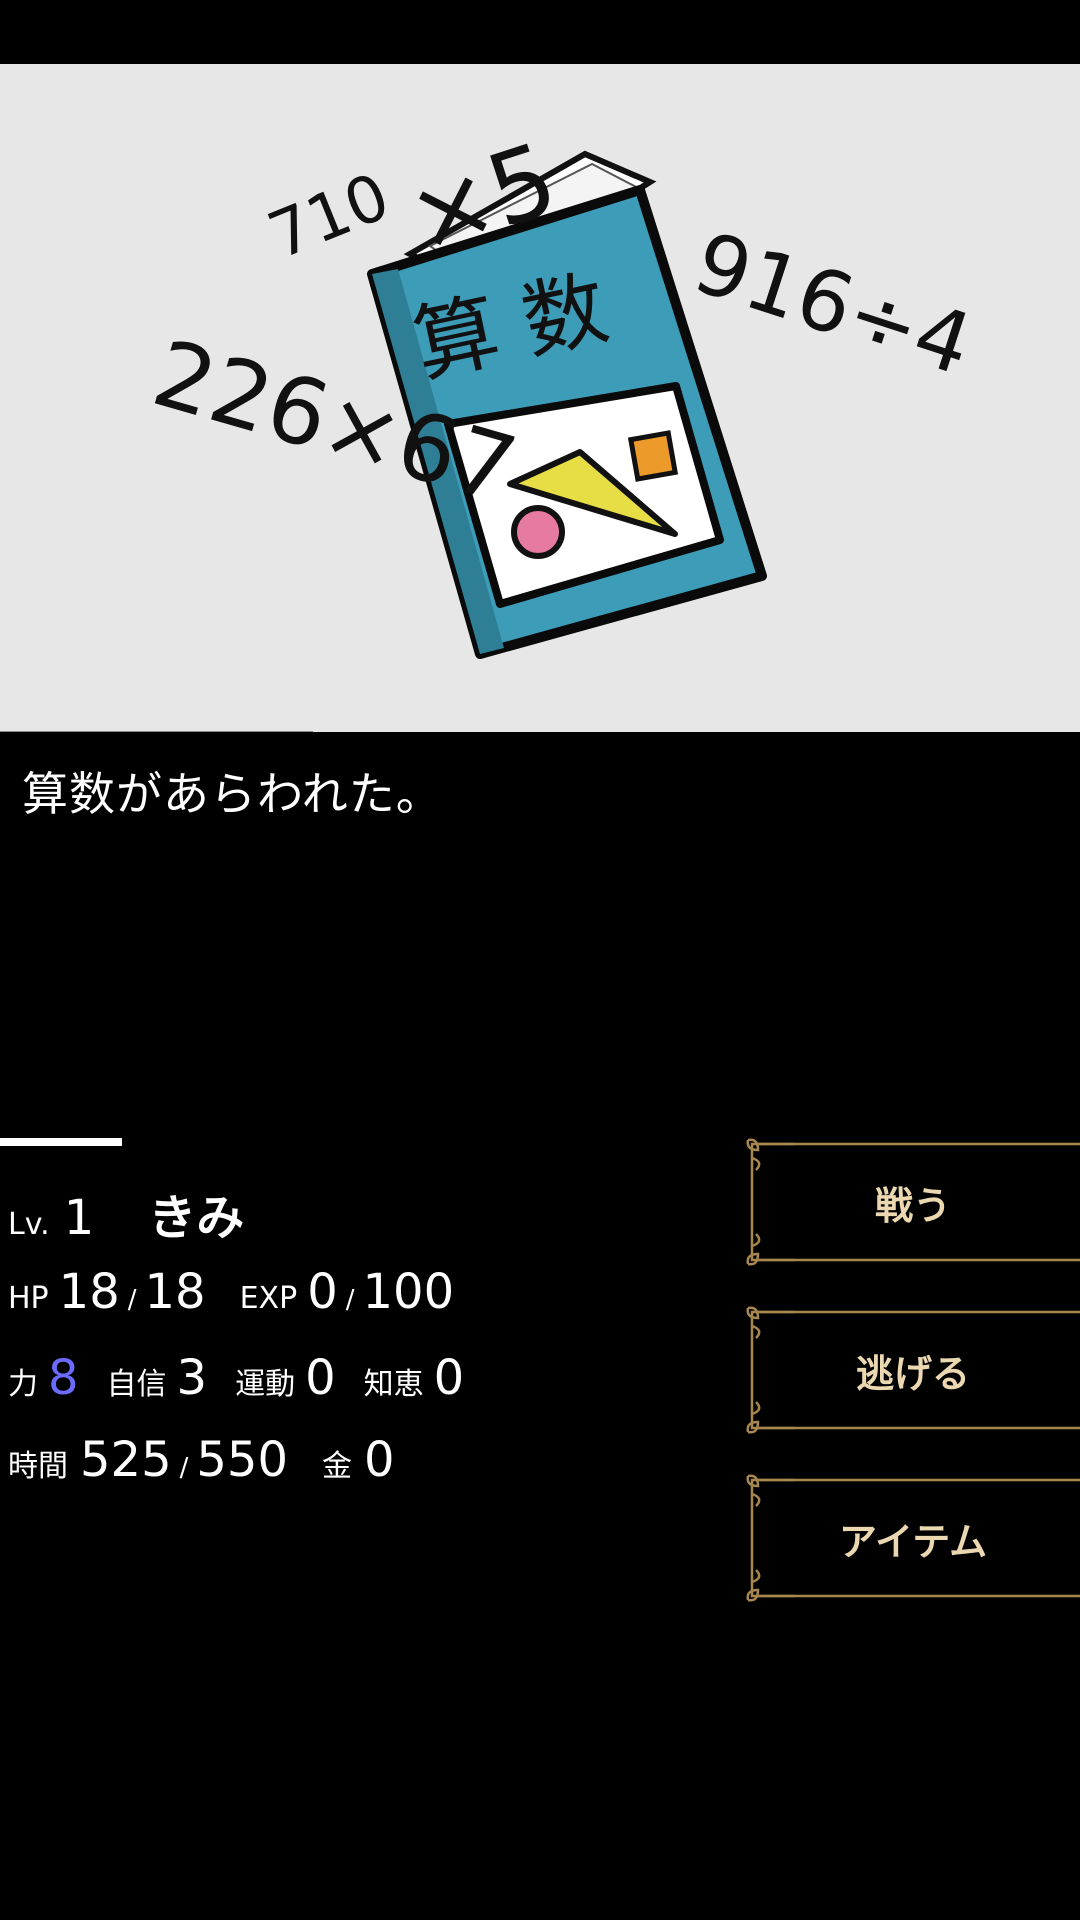 The image size is (1080, 1920). Describe the element at coordinates (329, 217) in the screenshot. I see `doodle-710: 710` at that location.